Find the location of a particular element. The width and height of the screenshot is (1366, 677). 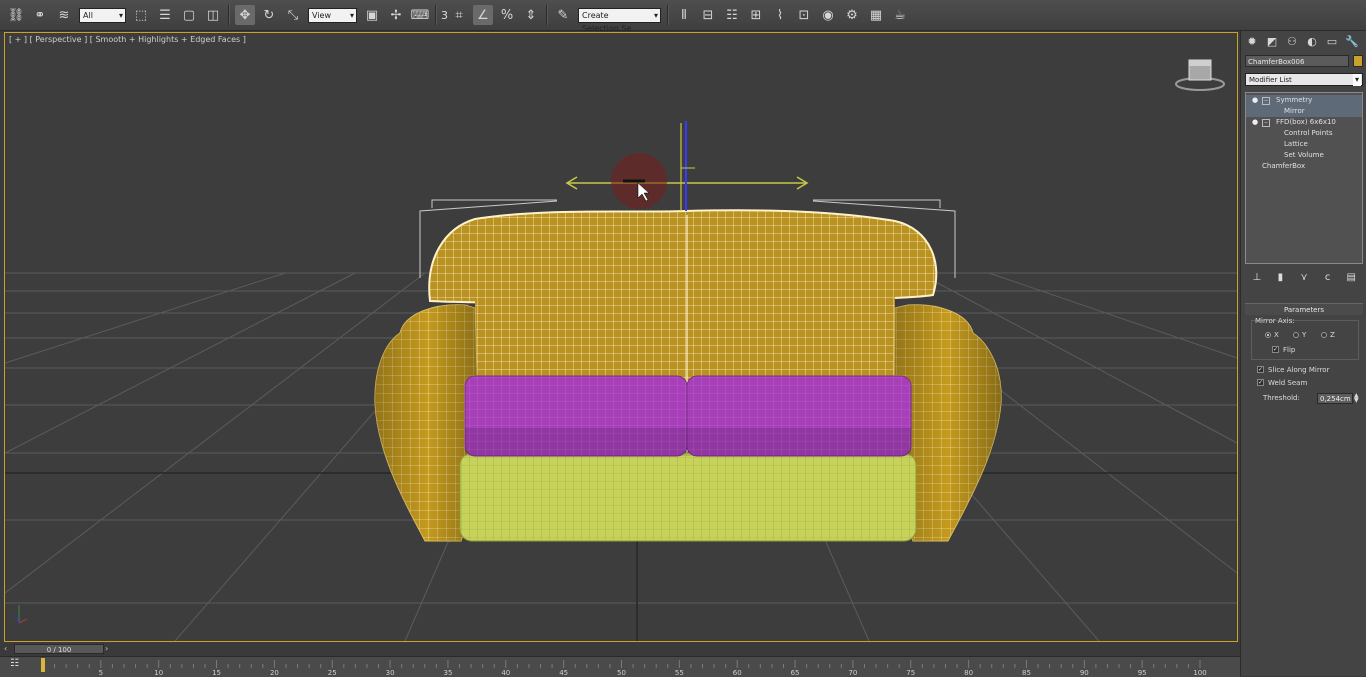

rendered-frame-icon: ▦ is located at coordinates (876, 15).